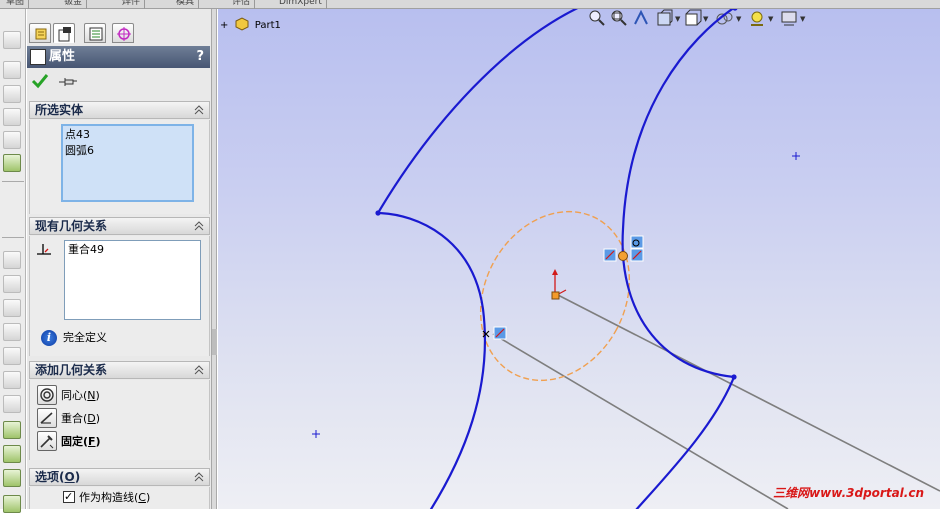 This screenshot has height=513, width=940. What do you see at coordinates (12, 454) in the screenshot?
I see `add-relation-icon` at bounding box center [12, 454].